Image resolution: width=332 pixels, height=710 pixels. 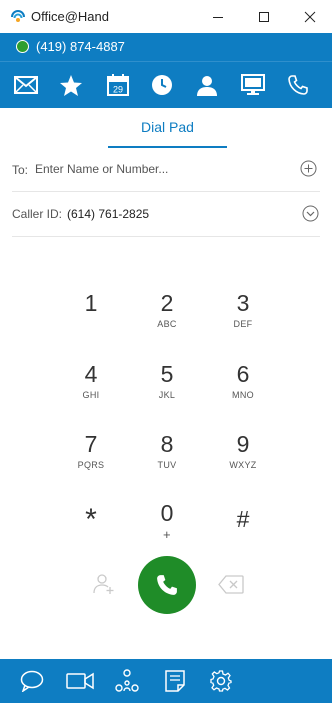 I want to click on key-4: 4 GHI, so click(x=91, y=391).